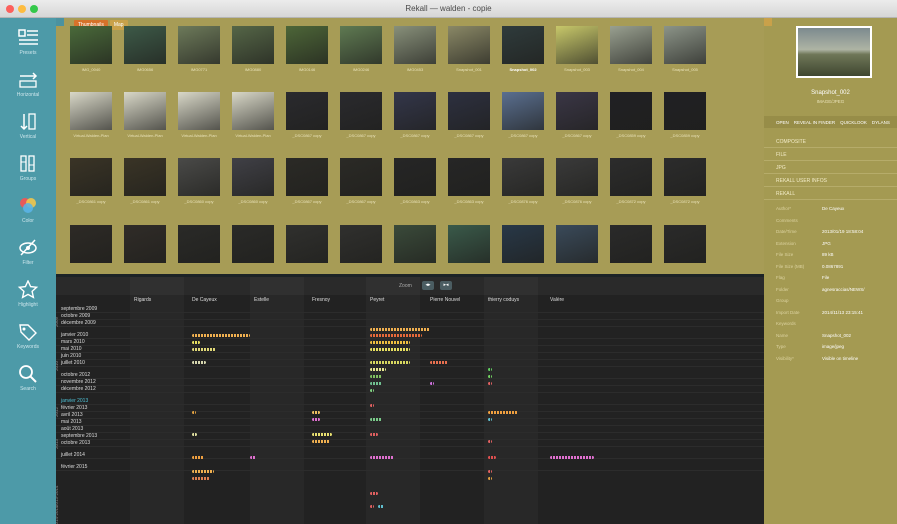 The height and width of the screenshot is (524, 897). What do you see at coordinates (28, 172) in the screenshot?
I see `sidebar-item-groups: Groups` at bounding box center [28, 172].